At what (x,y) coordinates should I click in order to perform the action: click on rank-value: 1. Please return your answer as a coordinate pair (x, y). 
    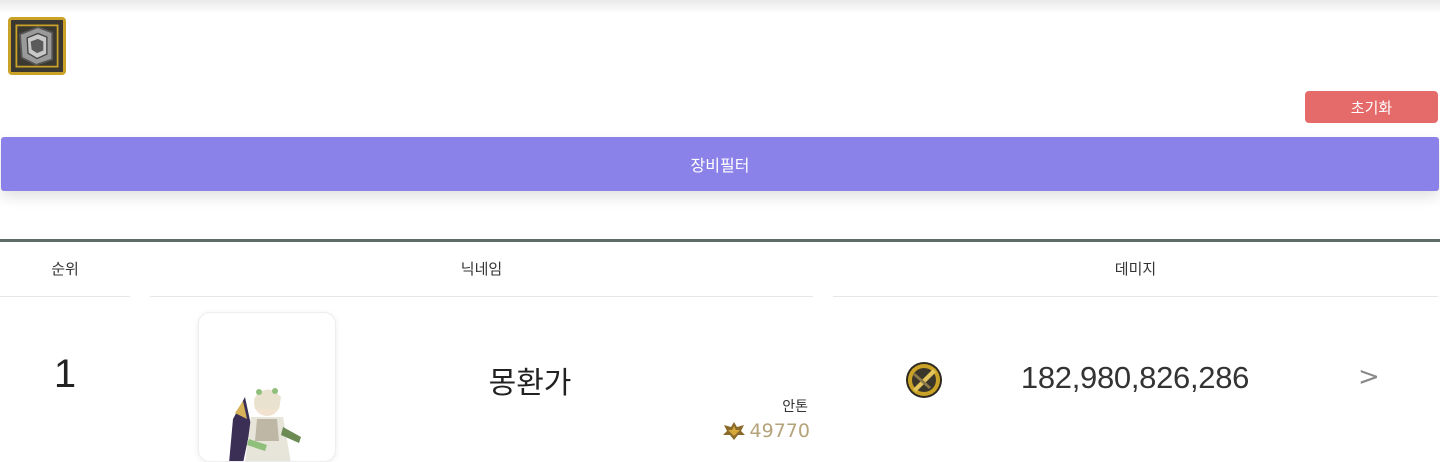
    Looking at the image, I should click on (65, 374).